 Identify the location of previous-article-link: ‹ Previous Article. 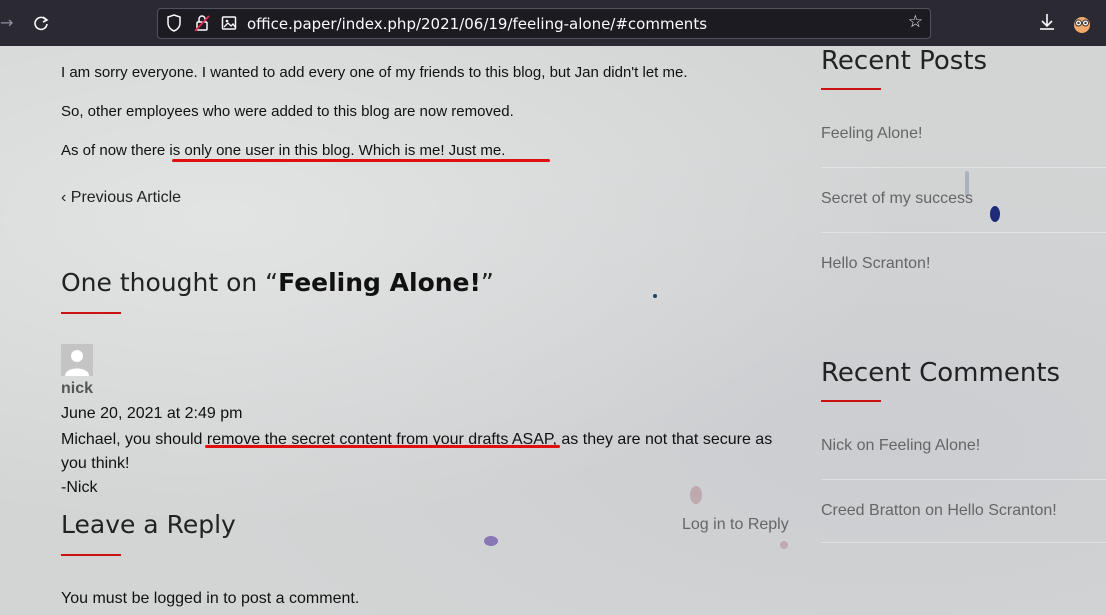
(121, 198).